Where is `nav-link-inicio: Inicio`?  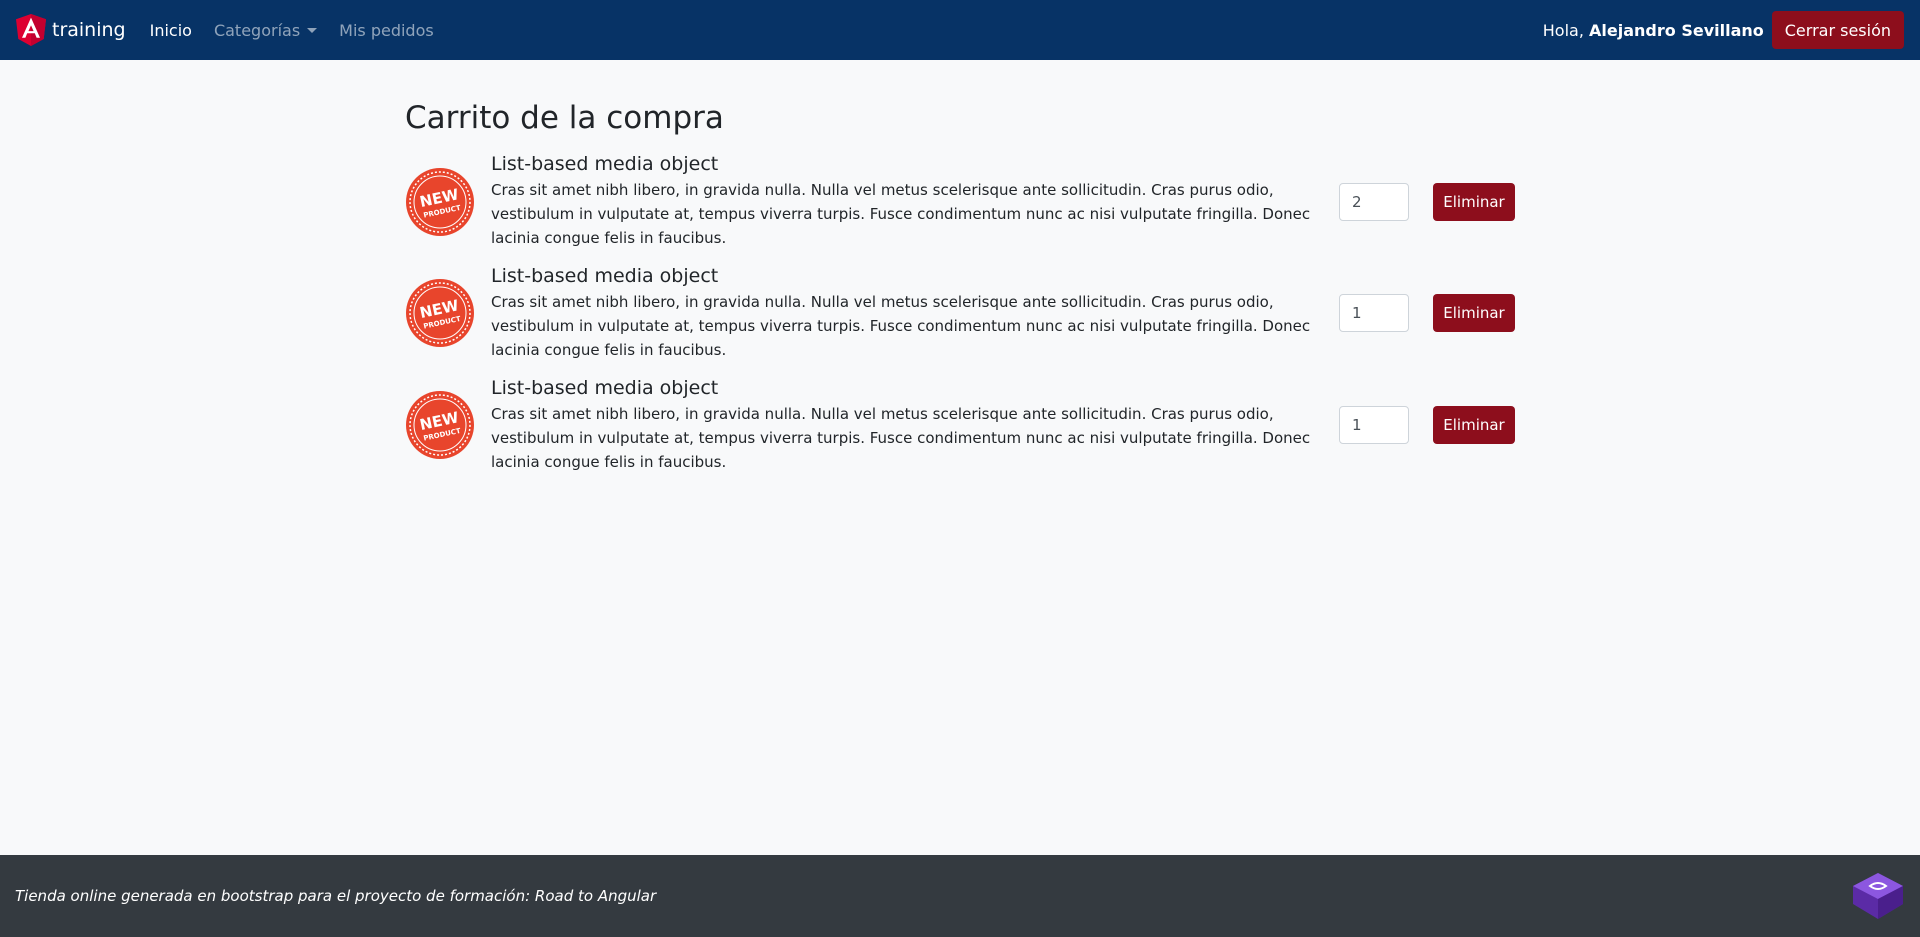
nav-link-inicio: Inicio is located at coordinates (171, 30).